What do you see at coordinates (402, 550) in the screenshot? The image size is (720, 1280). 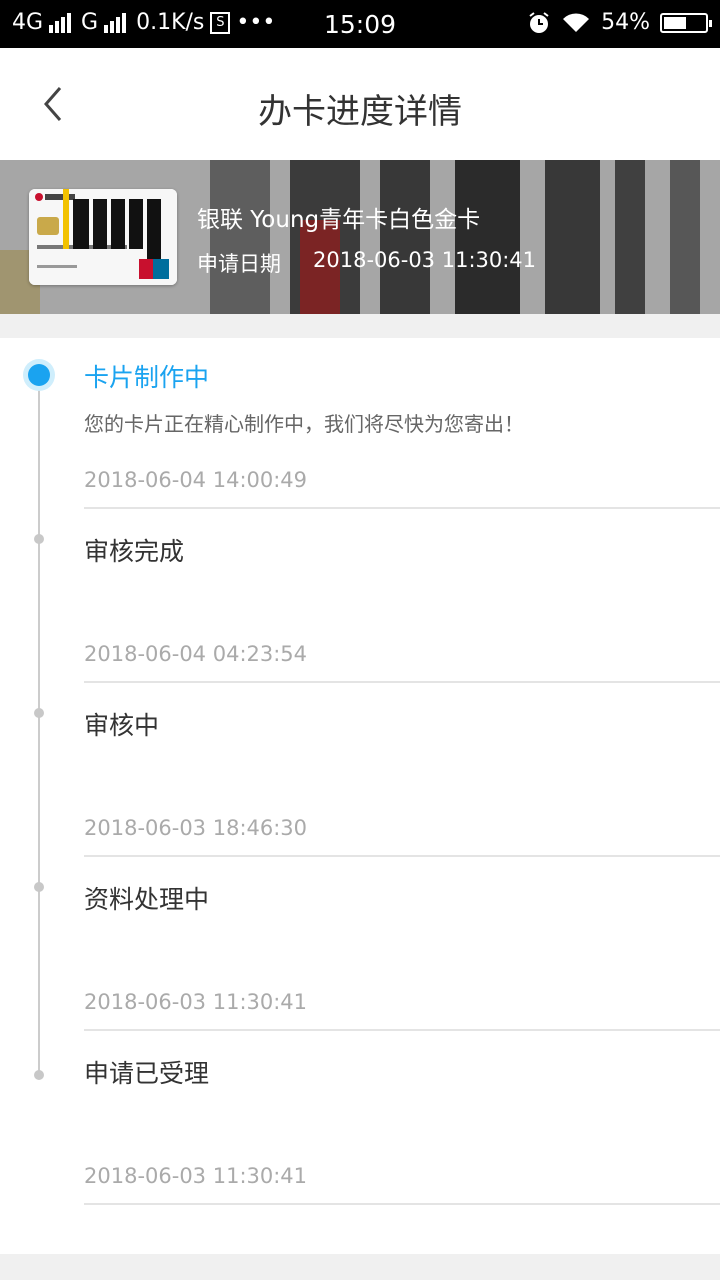 I see `timeline-step: 审核完成` at bounding box center [402, 550].